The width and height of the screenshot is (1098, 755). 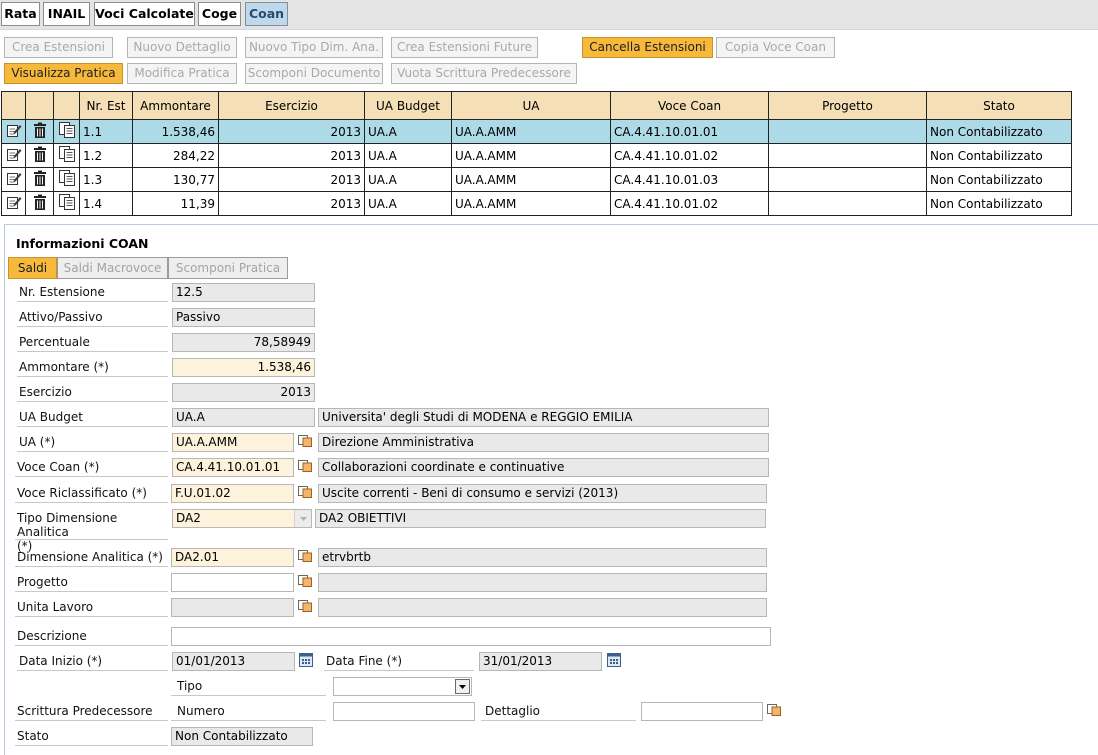 I want to click on ua-field: UA.A.AMM, so click(x=233, y=442).